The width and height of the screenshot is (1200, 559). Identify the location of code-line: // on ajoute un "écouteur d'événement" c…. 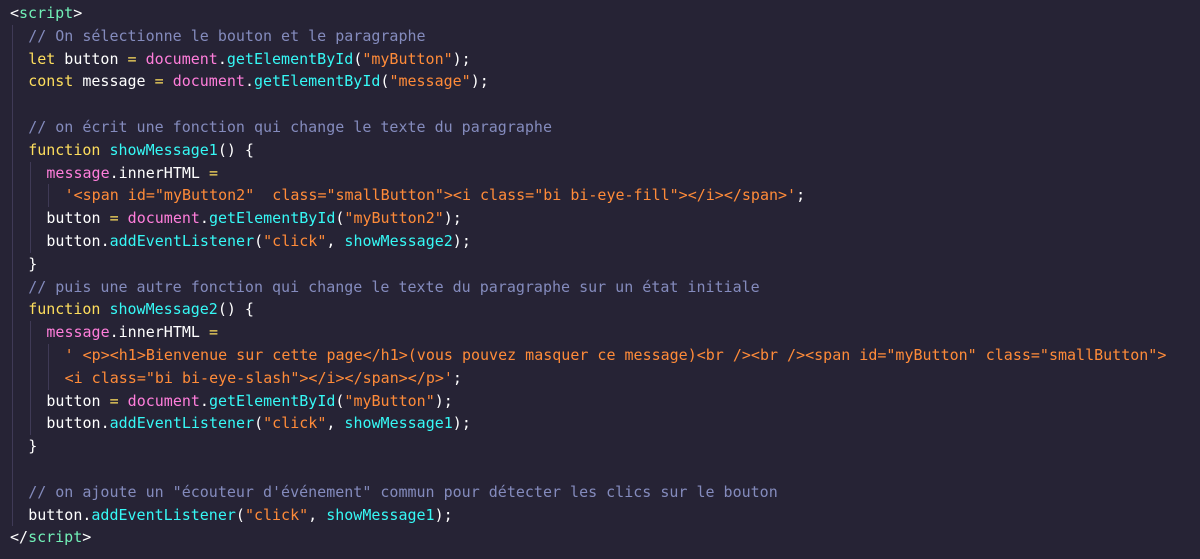
(600, 492).